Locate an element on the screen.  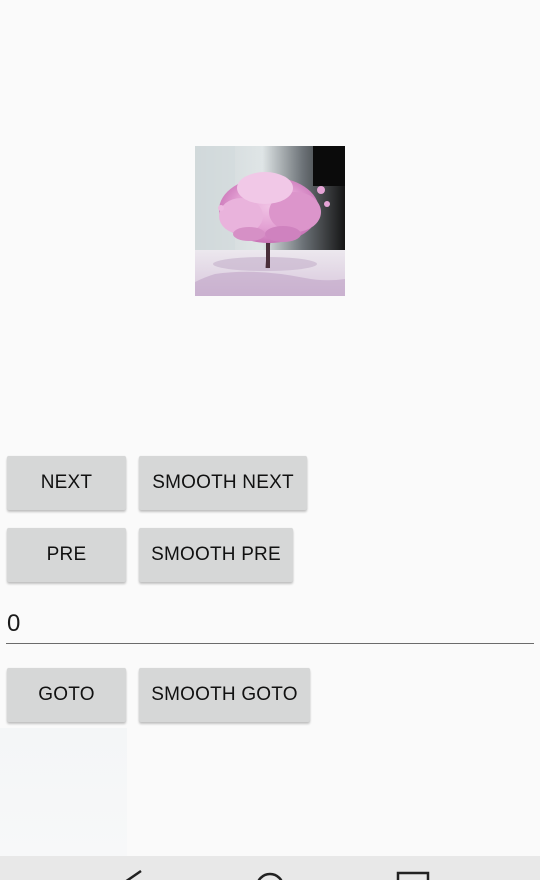
cherry-blossom-image is located at coordinates (270, 221).